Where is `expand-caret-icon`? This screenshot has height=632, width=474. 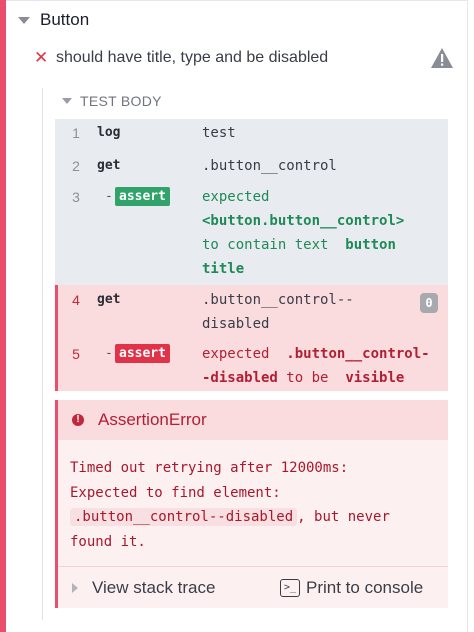 expand-caret-icon is located at coordinates (75, 588).